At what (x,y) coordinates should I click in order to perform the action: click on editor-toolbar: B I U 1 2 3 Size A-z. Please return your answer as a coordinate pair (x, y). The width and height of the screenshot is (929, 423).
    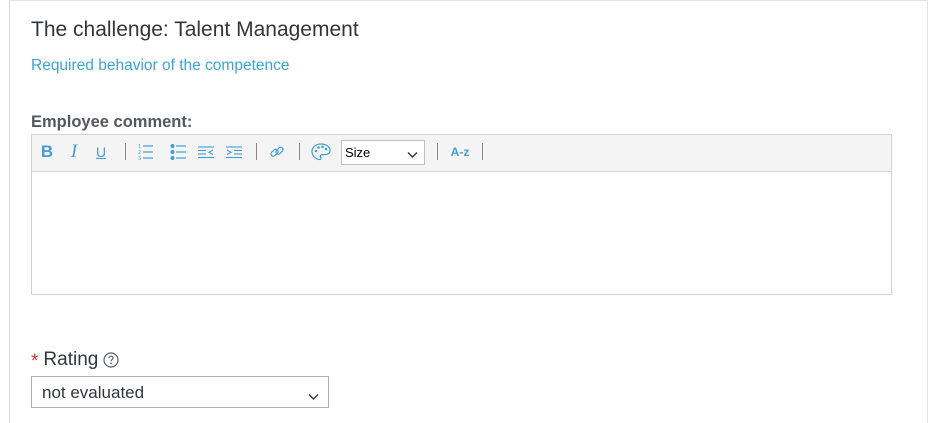
    Looking at the image, I should click on (461, 153).